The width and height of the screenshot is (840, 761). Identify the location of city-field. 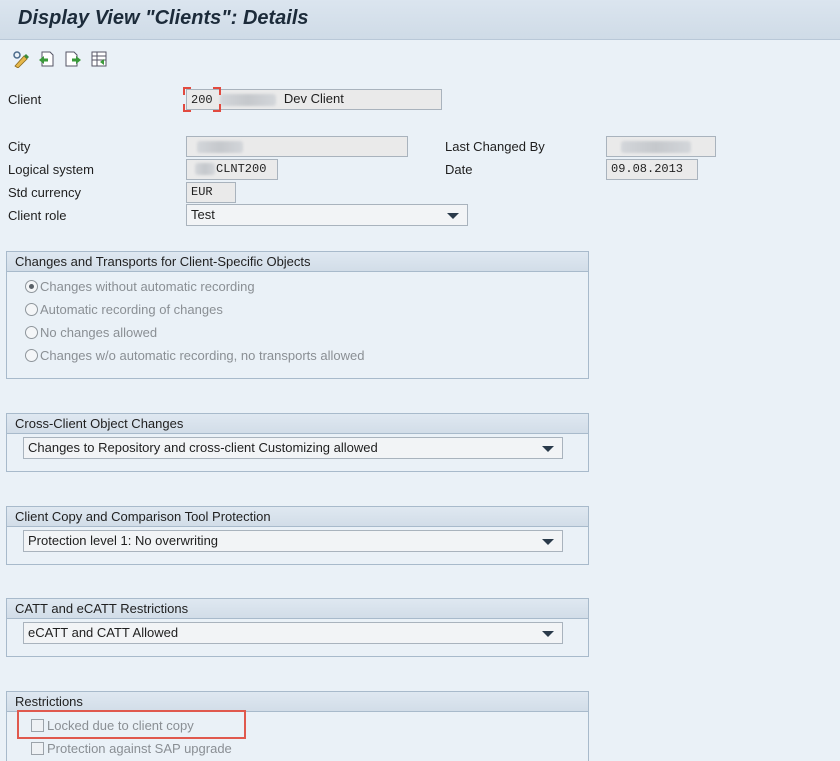
(297, 146).